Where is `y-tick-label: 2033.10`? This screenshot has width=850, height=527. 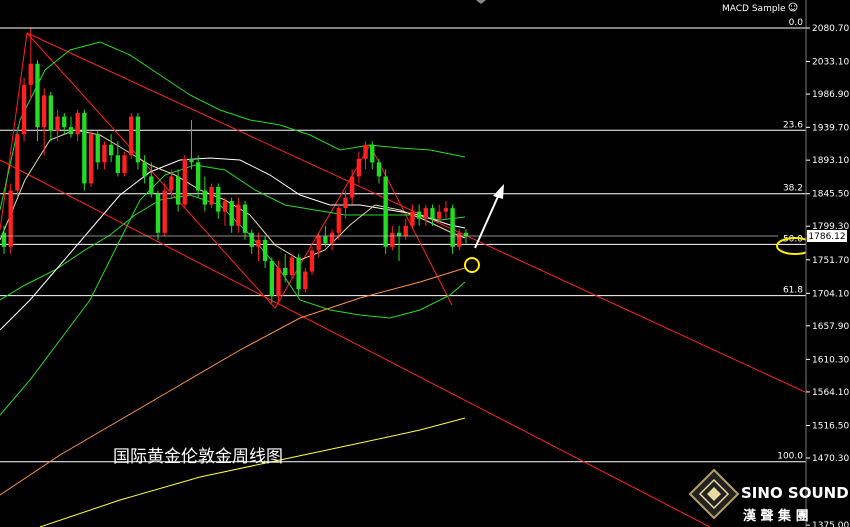 y-tick-label: 2033.10 is located at coordinates (830, 63).